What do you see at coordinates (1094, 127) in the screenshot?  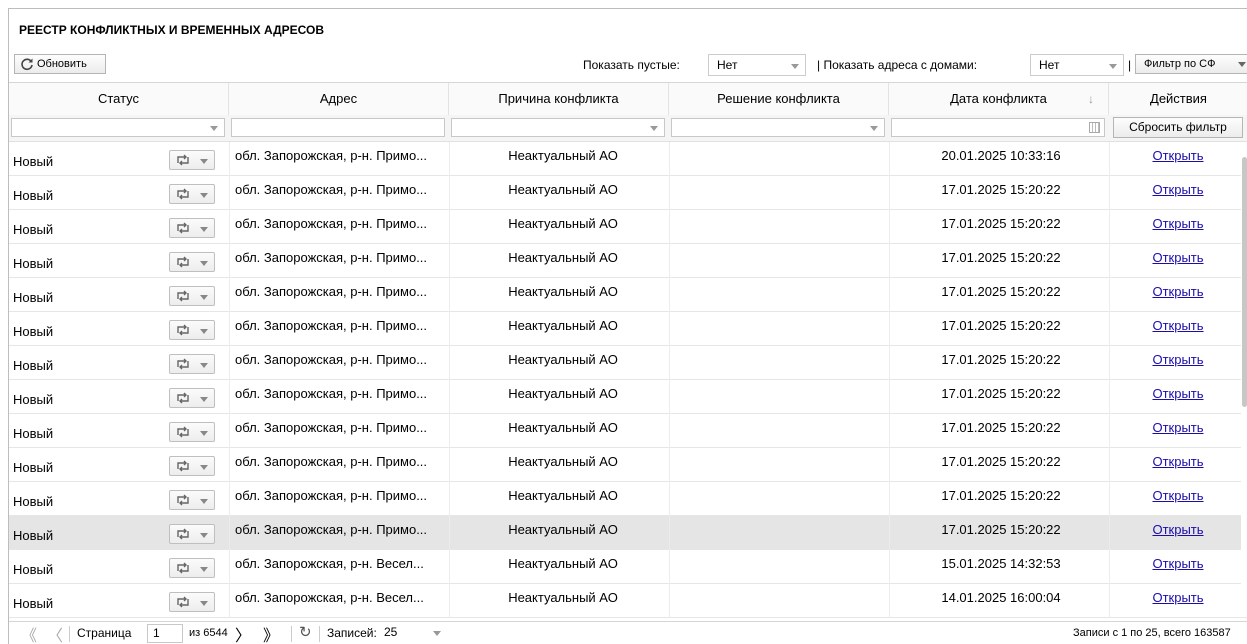 I see `calendar-icon` at bounding box center [1094, 127].